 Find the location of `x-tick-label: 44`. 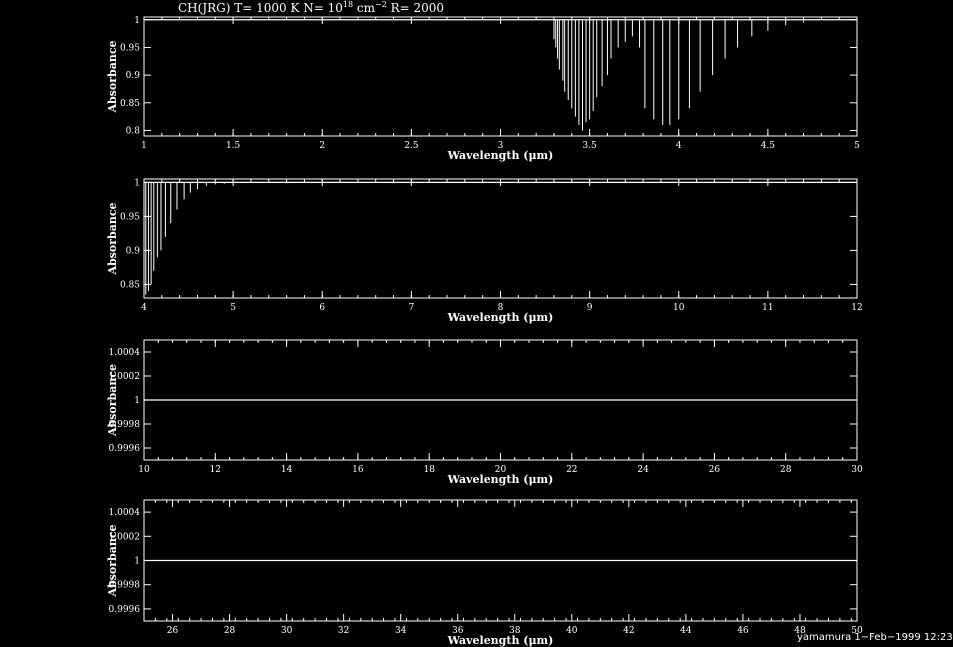

x-tick-label: 44 is located at coordinates (686, 631).